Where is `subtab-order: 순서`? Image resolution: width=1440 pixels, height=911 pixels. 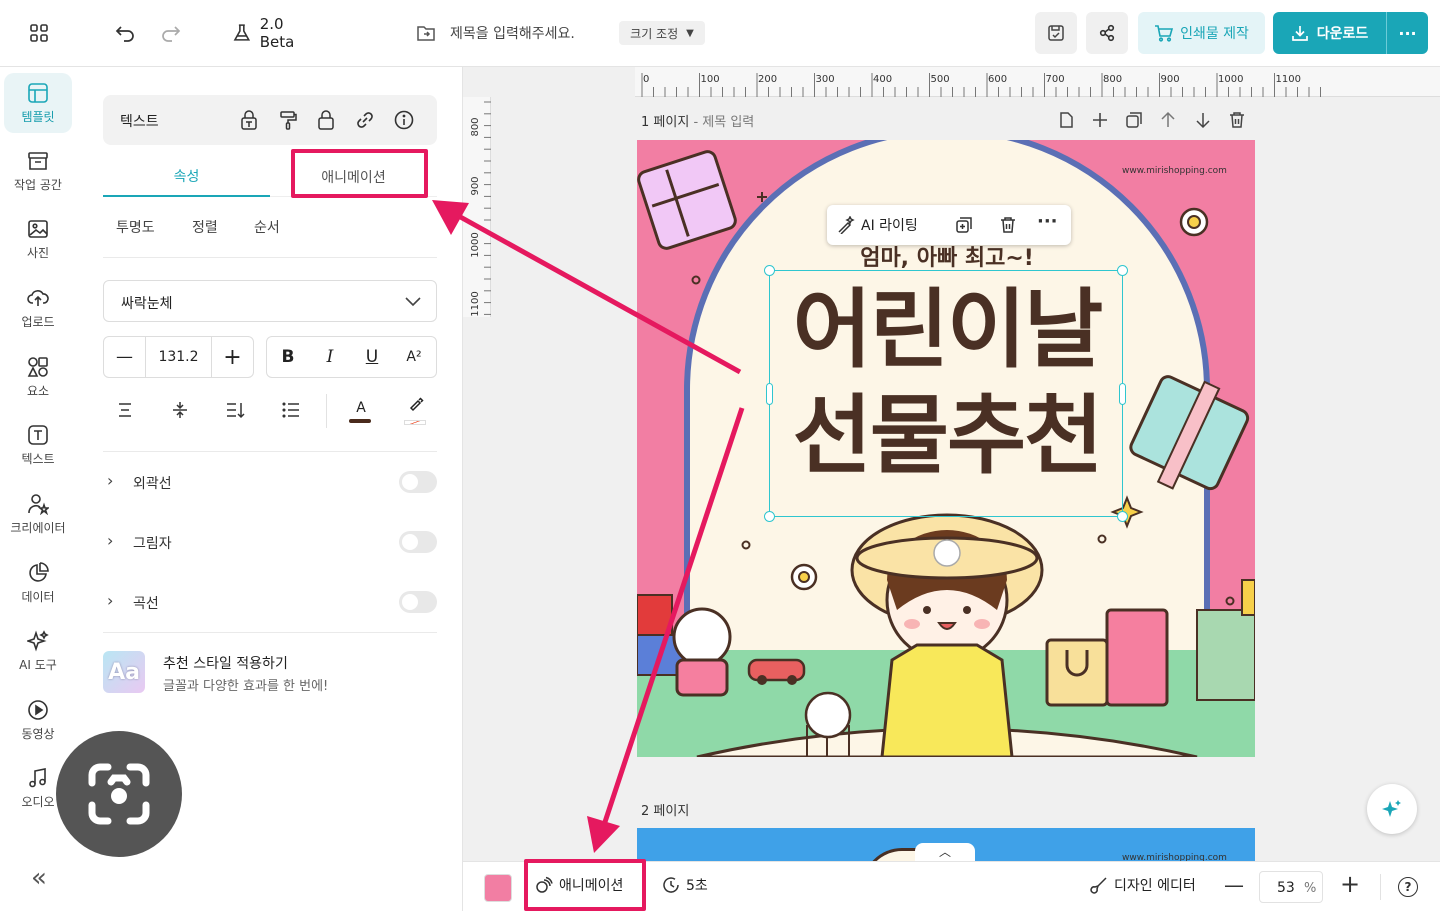 subtab-order: 순서 is located at coordinates (267, 227).